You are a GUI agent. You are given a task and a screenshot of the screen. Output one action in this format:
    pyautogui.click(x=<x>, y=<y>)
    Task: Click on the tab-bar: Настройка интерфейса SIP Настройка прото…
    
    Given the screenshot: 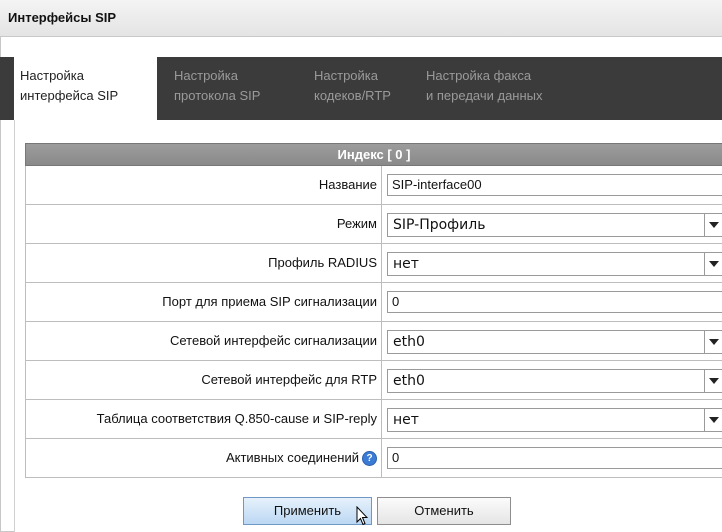 What is the action you would take?
    pyautogui.click(x=361, y=90)
    